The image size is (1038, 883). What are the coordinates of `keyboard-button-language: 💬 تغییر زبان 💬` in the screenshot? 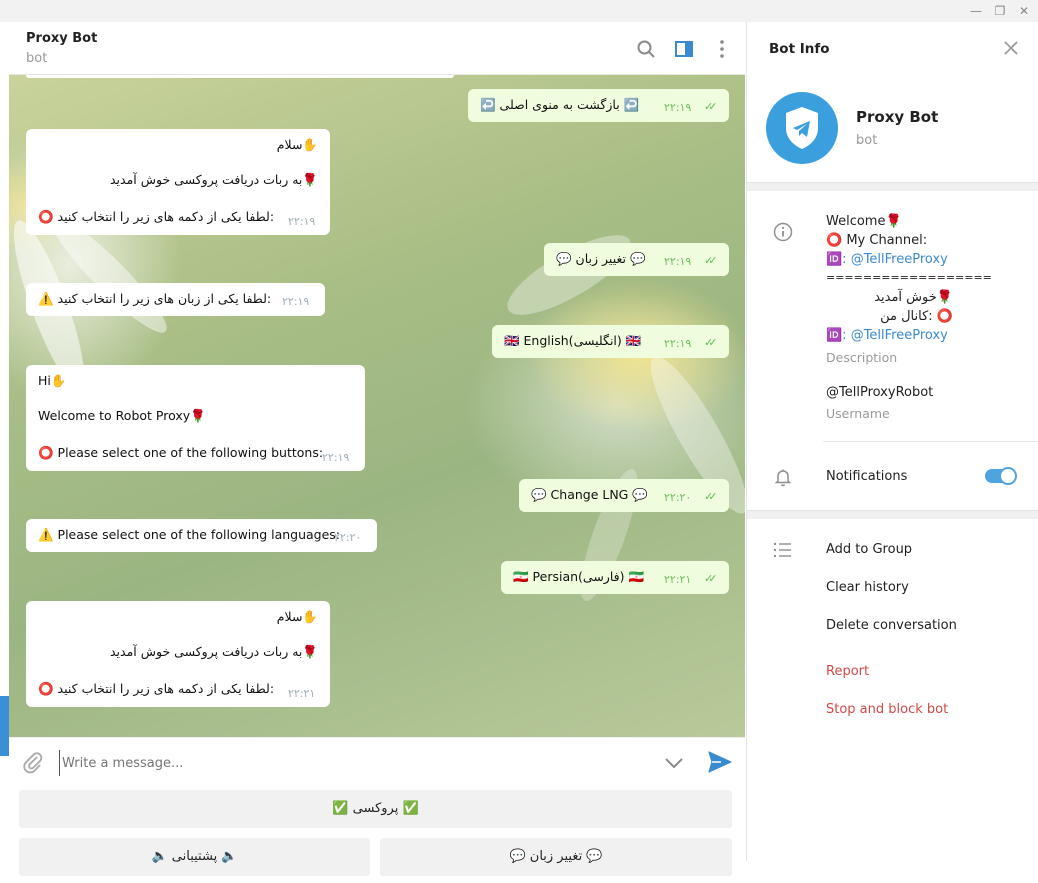 It's located at (556, 857).